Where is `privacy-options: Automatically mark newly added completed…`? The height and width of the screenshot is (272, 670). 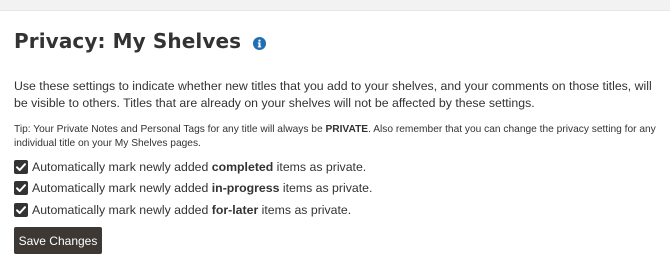 privacy-options: Automatically mark newly added completed… is located at coordinates (193, 190).